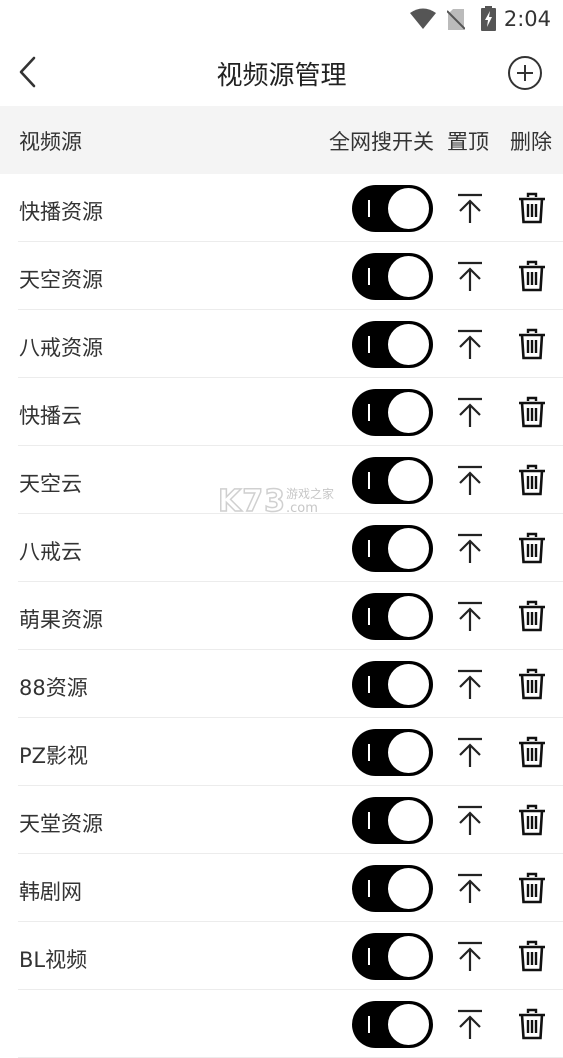 Image resolution: width=563 pixels, height=1058 pixels. What do you see at coordinates (50, 484) in the screenshot?
I see `source-name: 天空云` at bounding box center [50, 484].